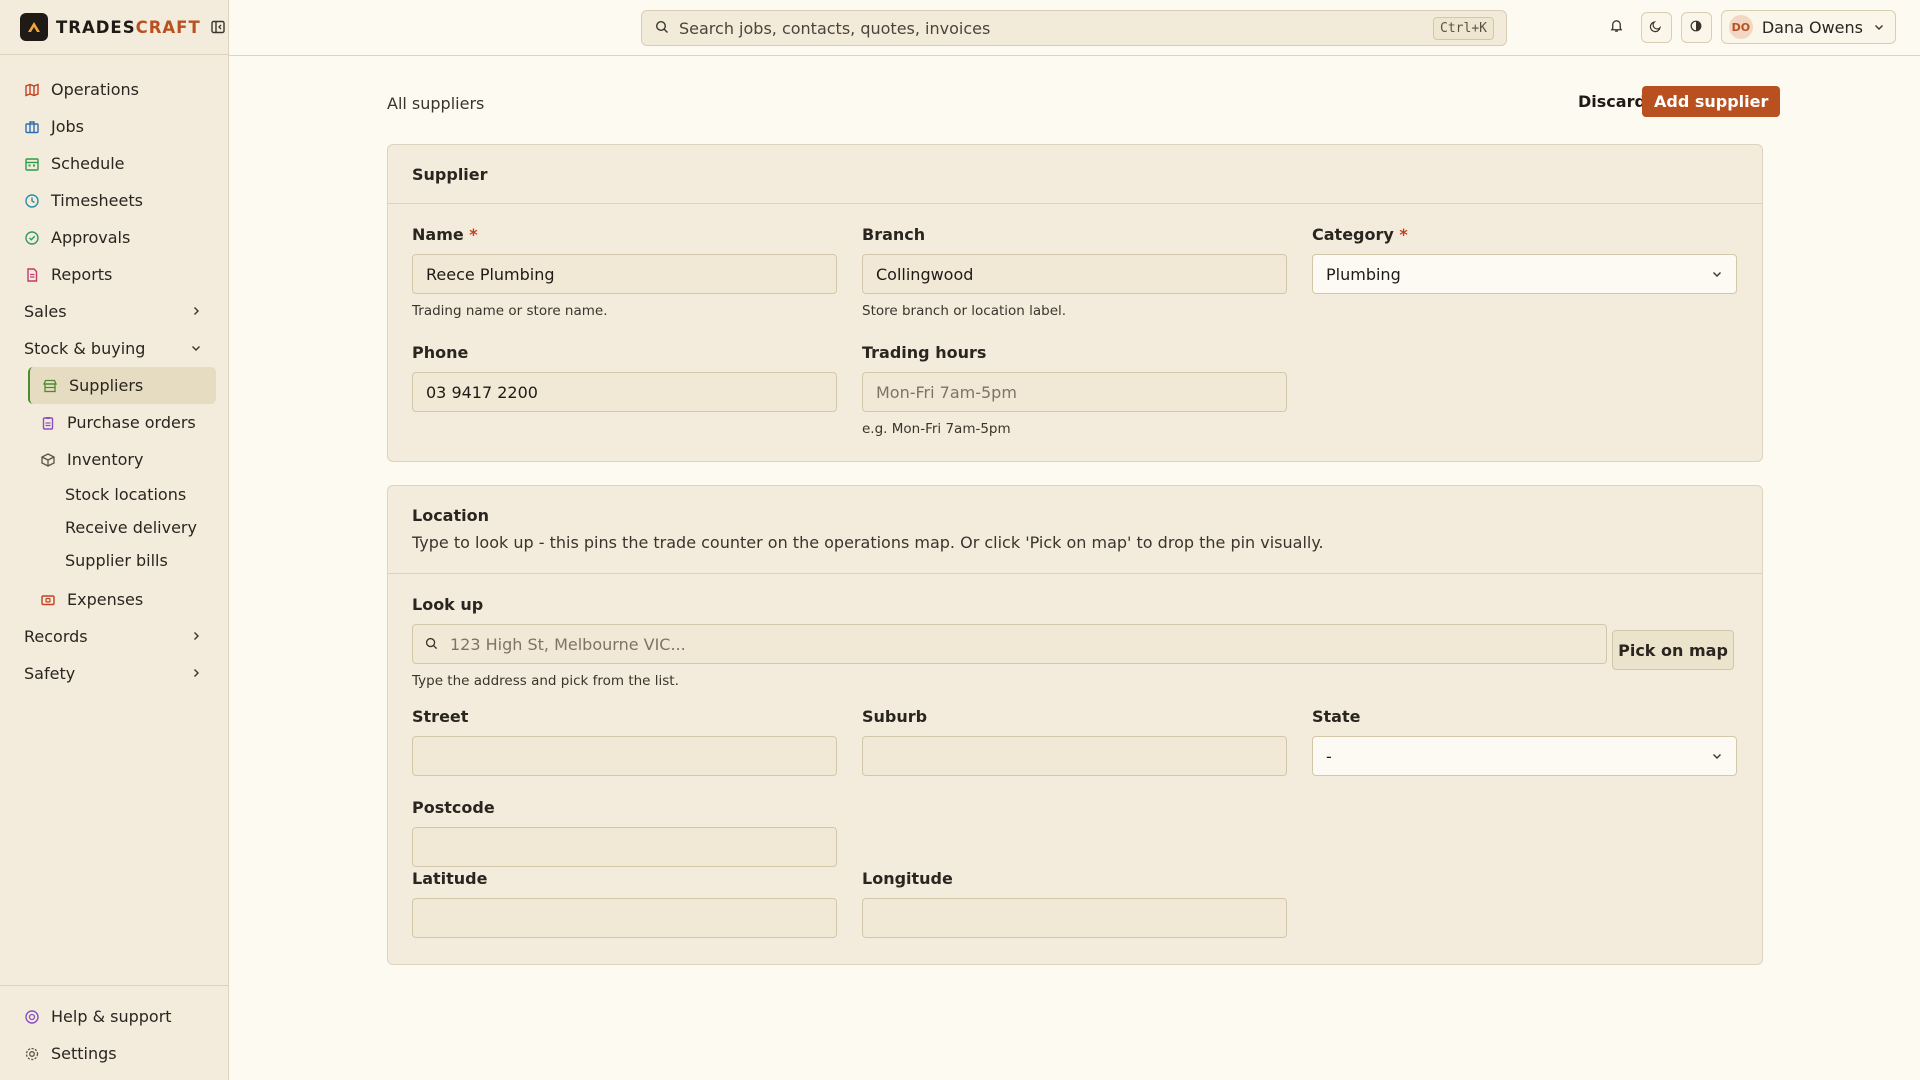 The height and width of the screenshot is (1080, 1920). Describe the element at coordinates (34, 27) in the screenshot. I see `brand-logo-icon` at that location.